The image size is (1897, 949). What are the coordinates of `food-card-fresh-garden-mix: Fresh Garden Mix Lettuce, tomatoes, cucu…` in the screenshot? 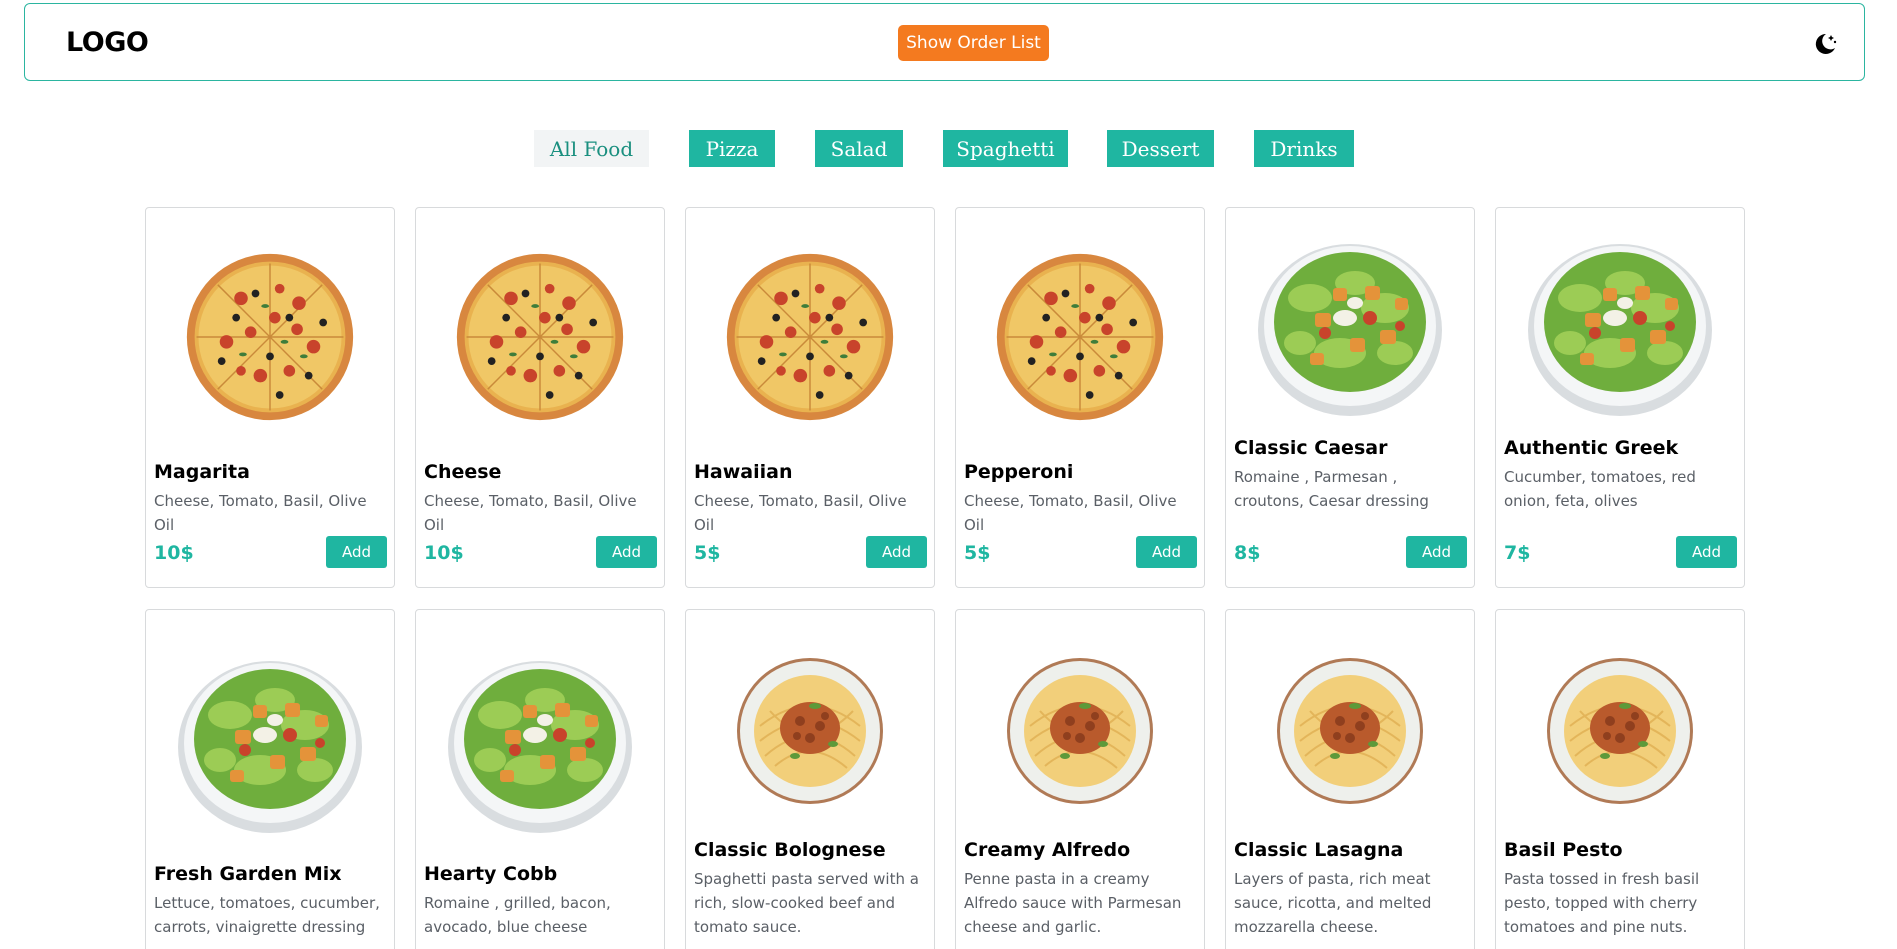 It's located at (270, 779).